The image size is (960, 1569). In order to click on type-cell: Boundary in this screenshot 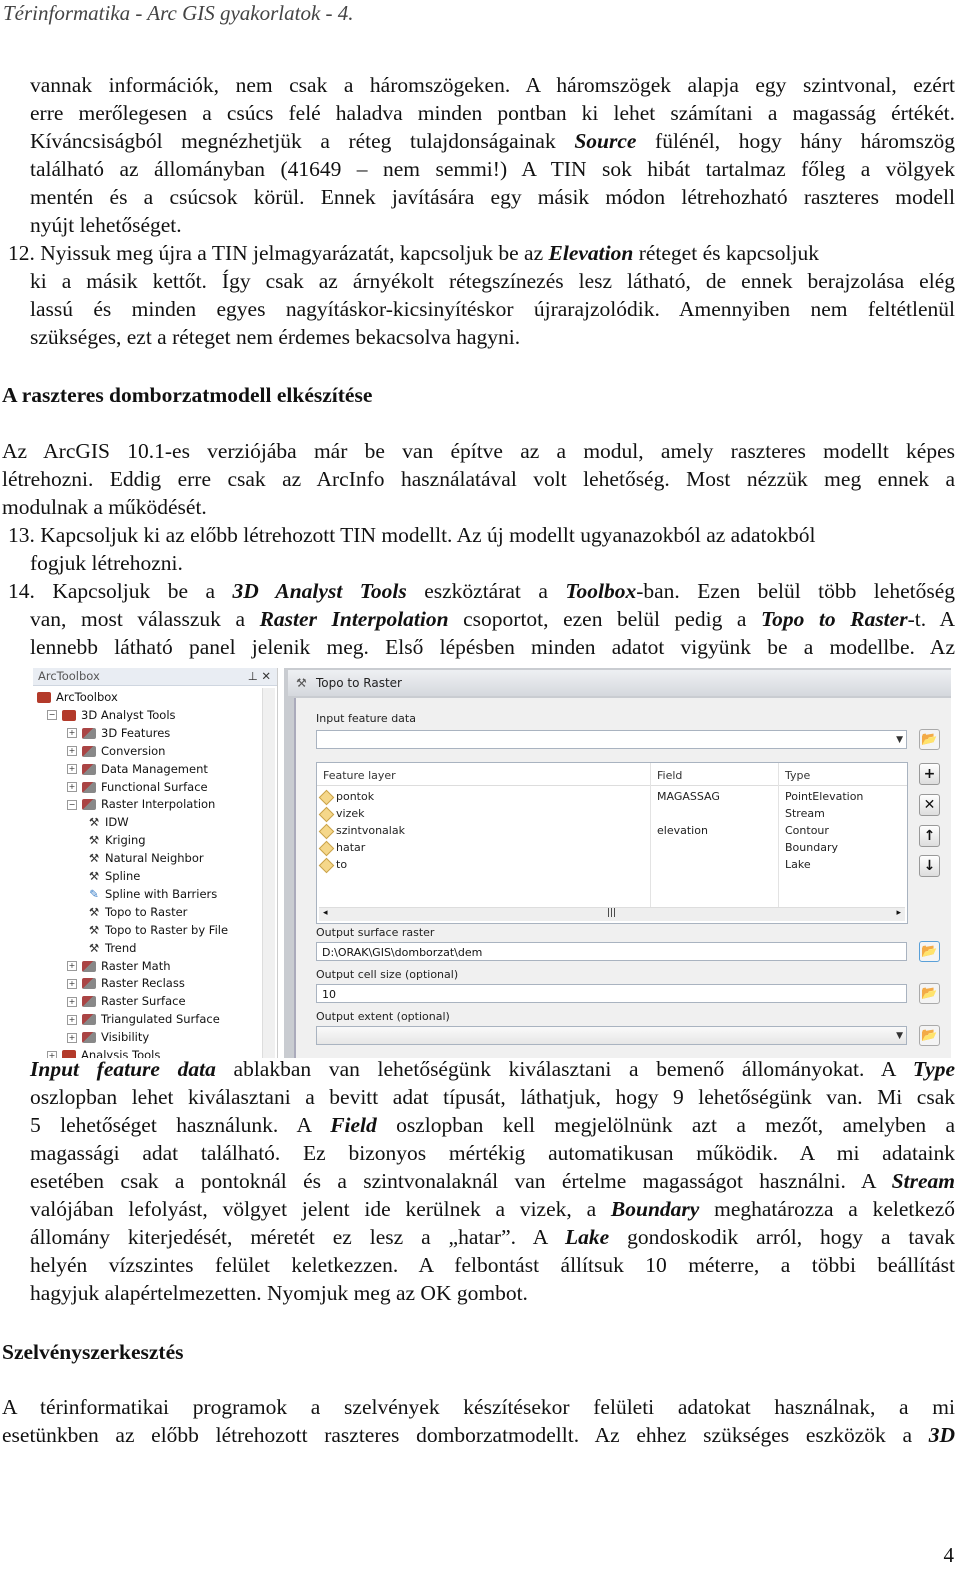, I will do `click(811, 847)`.